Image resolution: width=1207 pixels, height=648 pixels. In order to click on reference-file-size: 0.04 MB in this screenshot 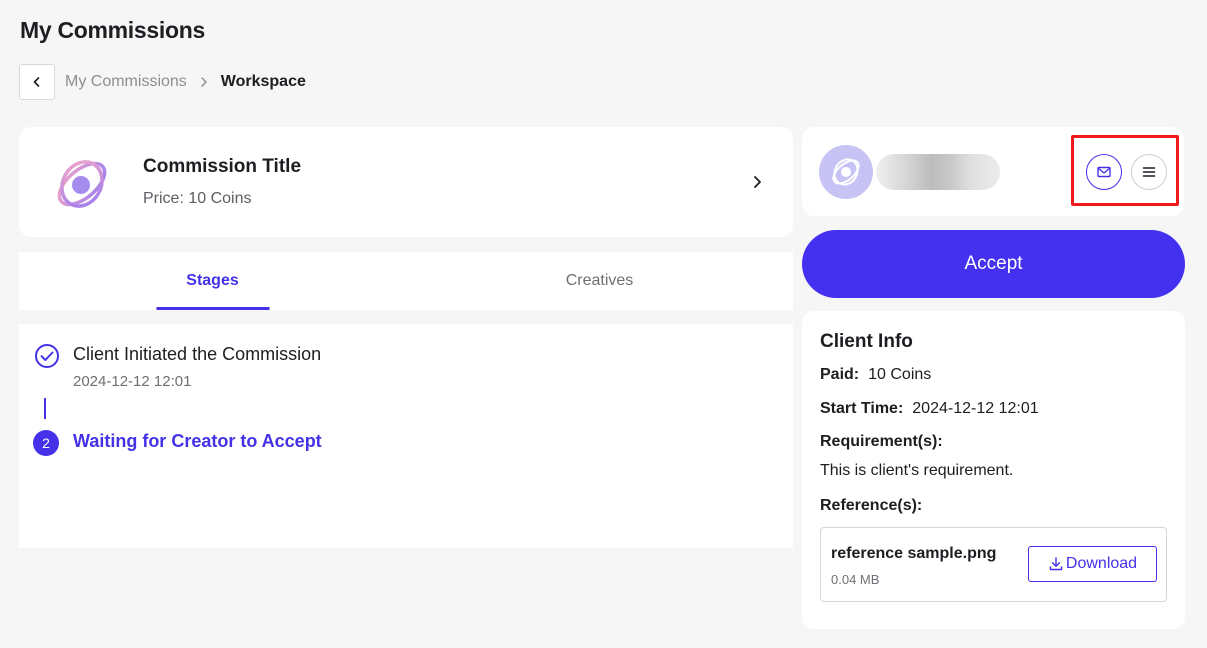, I will do `click(855, 579)`.